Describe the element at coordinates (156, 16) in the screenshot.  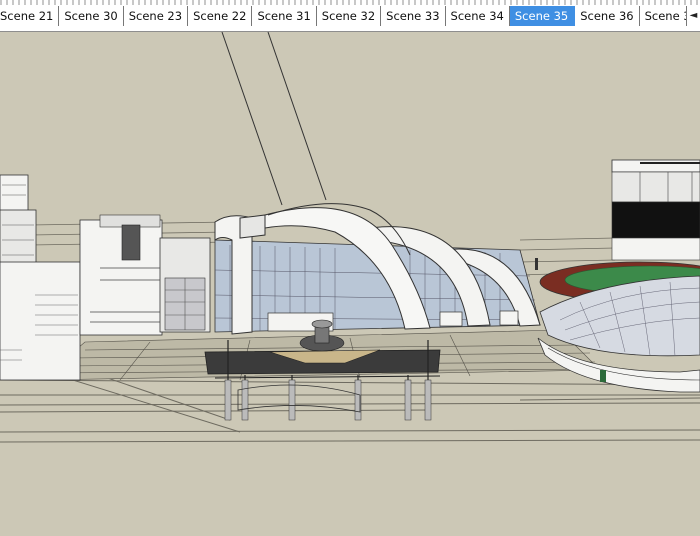
I see `tab-scene-23: Scene 23` at that location.